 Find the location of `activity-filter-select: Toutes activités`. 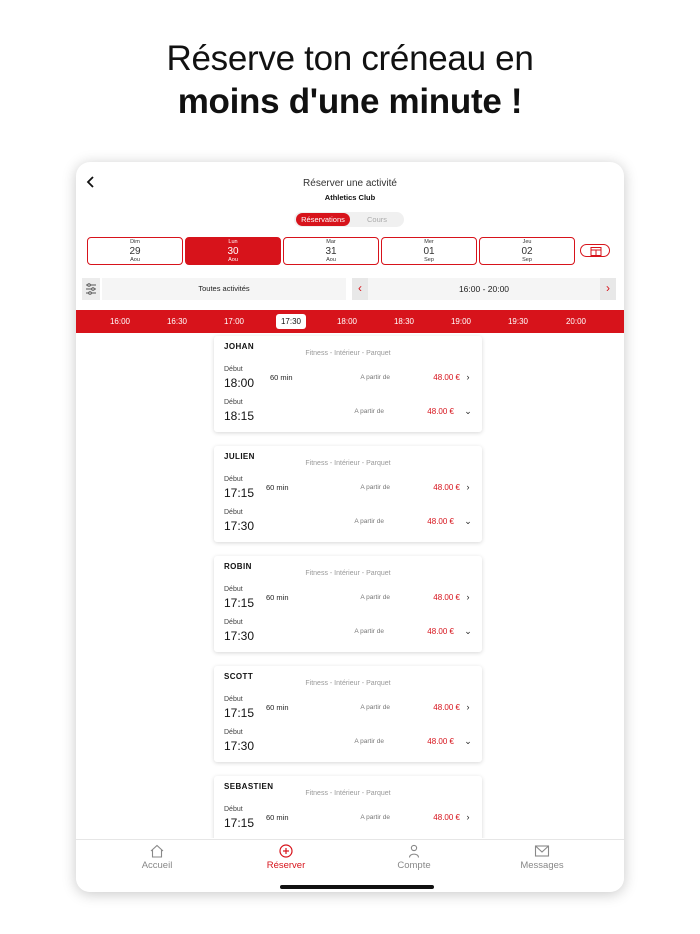

activity-filter-select: Toutes activités is located at coordinates (224, 289).